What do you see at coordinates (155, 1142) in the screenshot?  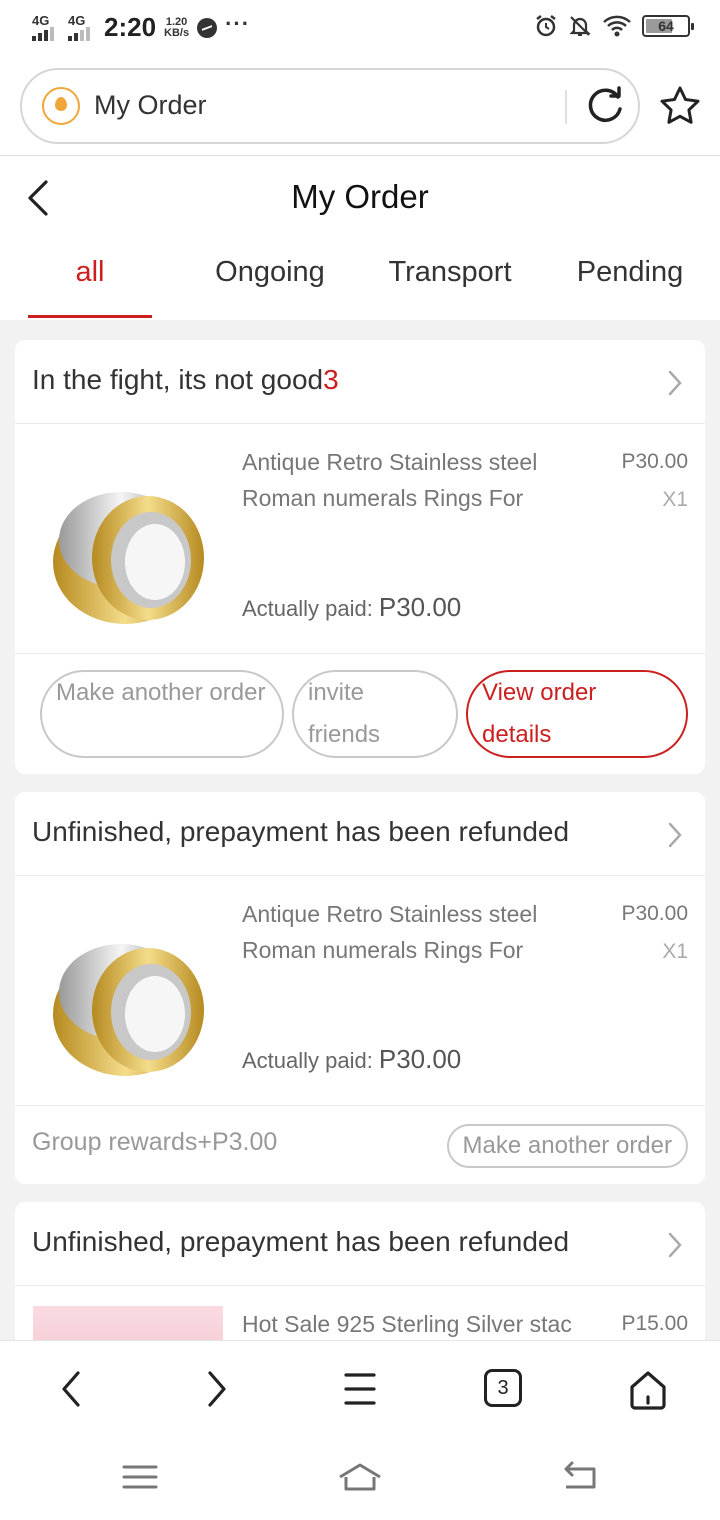 I see `group-reward: Group rewards+P3.00` at bounding box center [155, 1142].